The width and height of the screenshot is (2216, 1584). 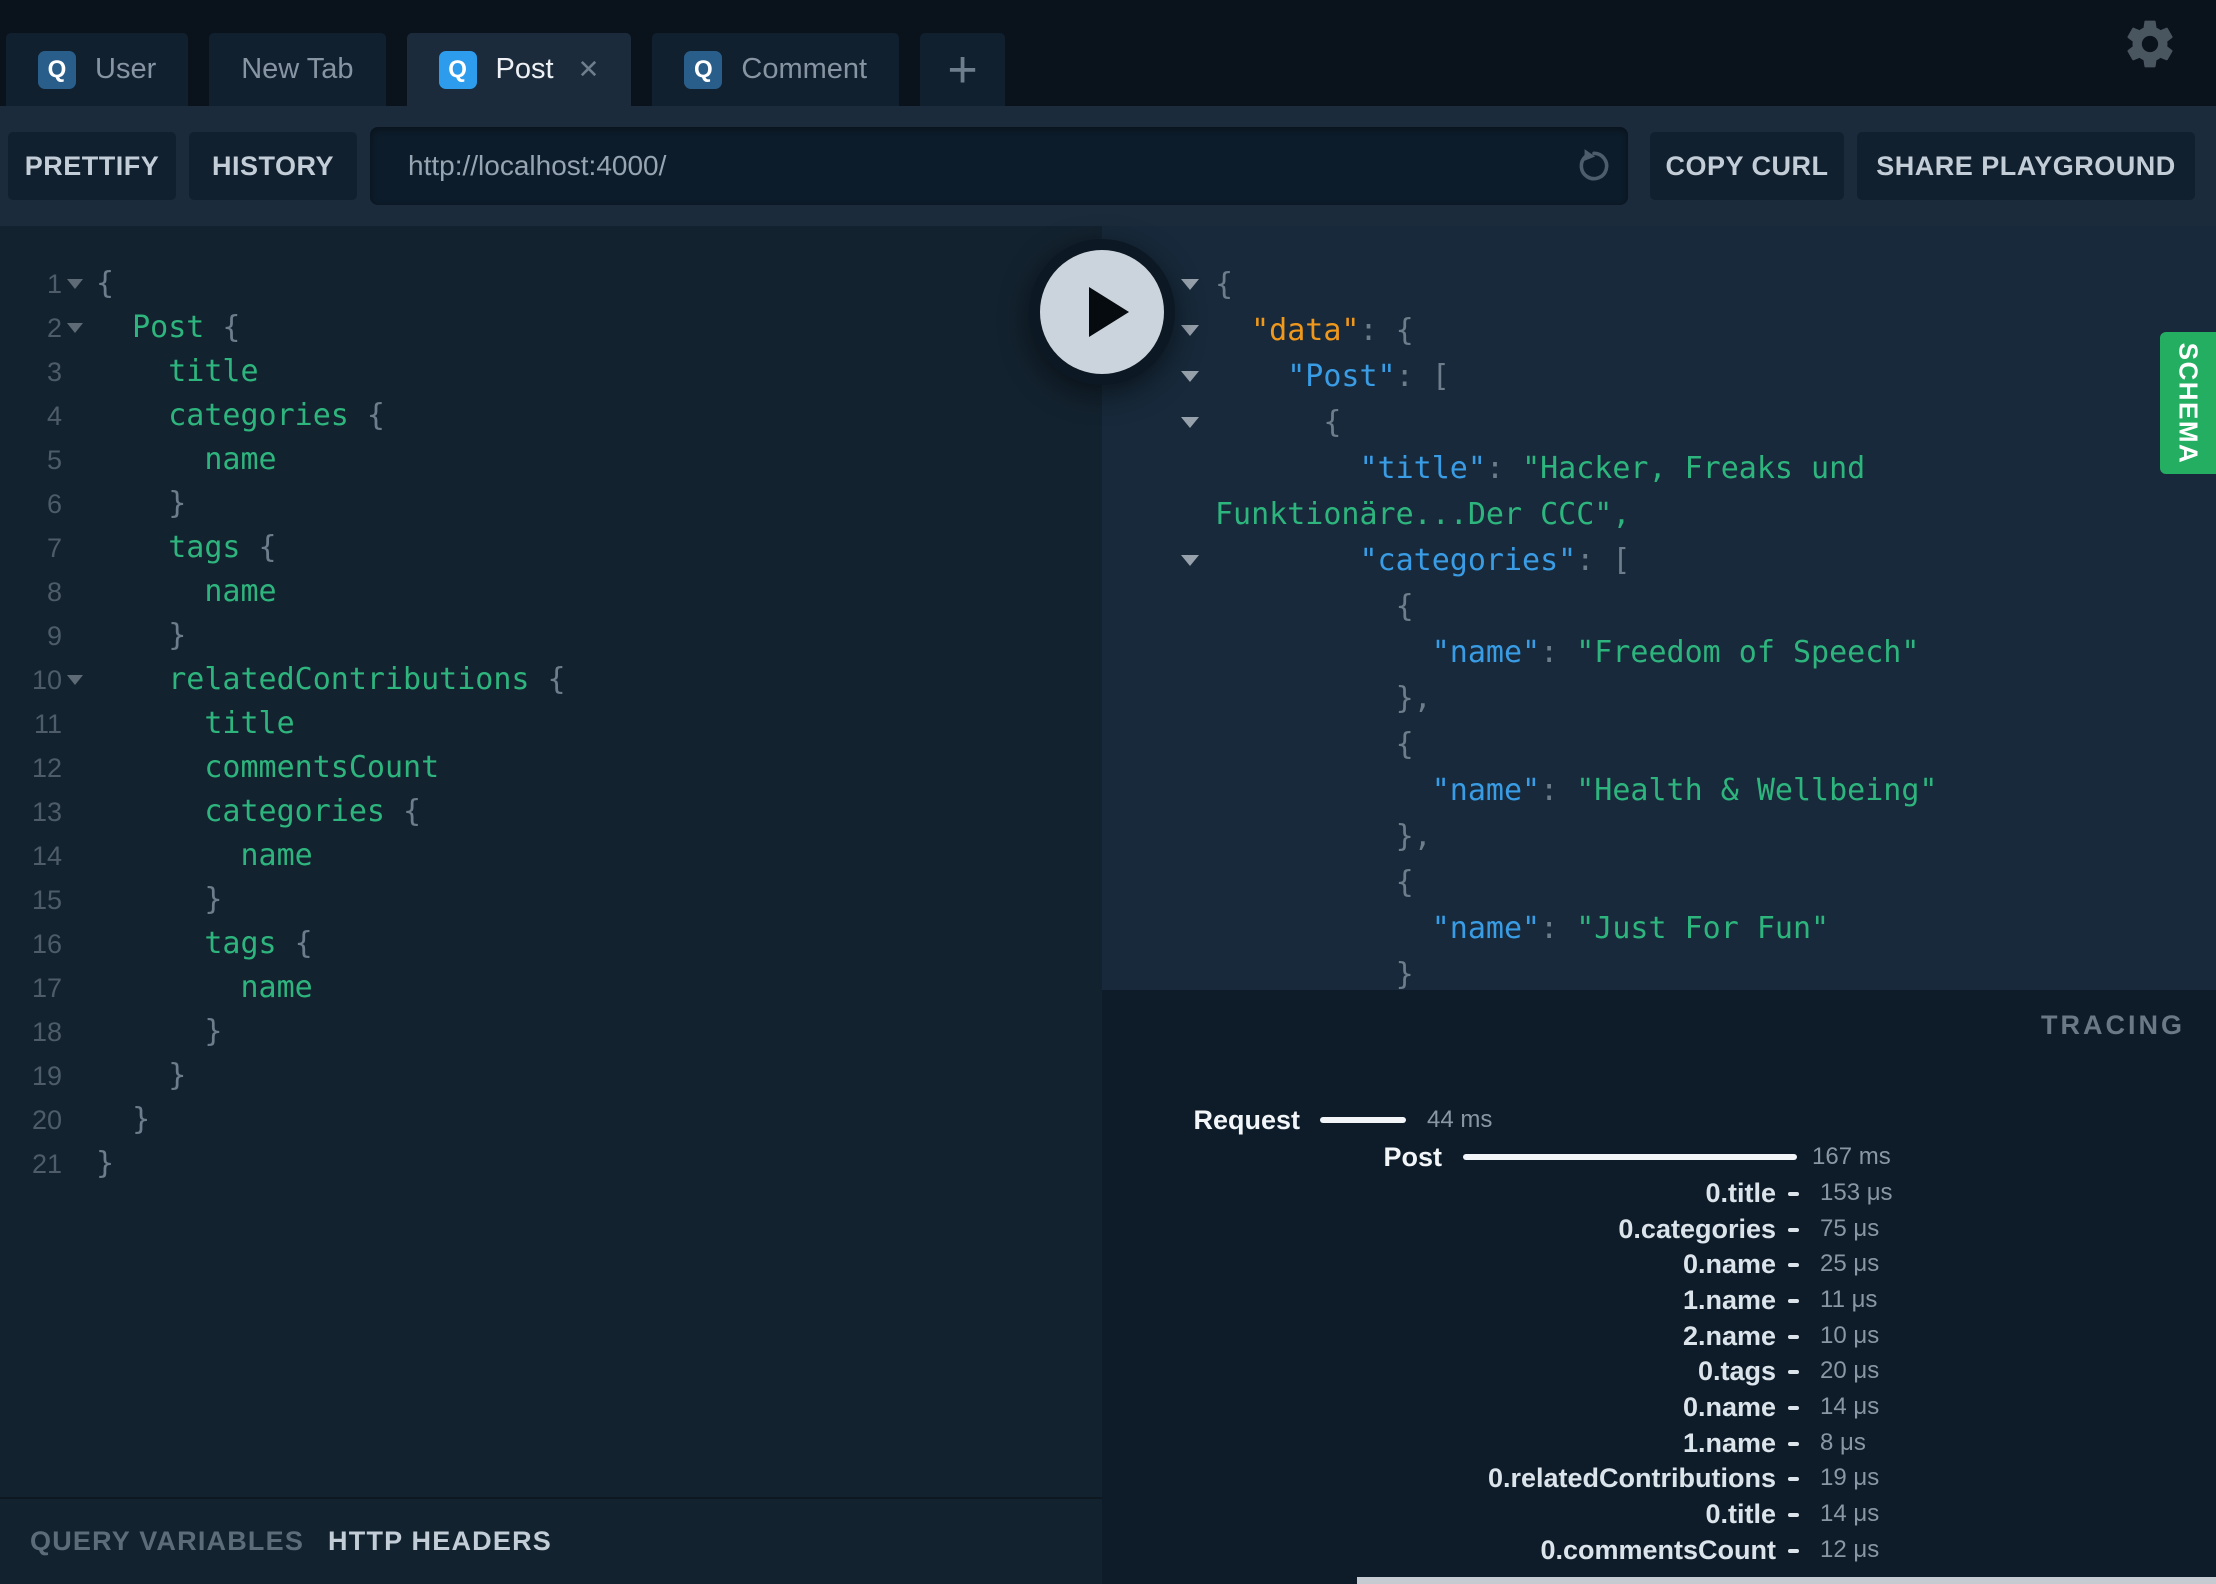 I want to click on code-line: Post {, so click(x=186, y=327).